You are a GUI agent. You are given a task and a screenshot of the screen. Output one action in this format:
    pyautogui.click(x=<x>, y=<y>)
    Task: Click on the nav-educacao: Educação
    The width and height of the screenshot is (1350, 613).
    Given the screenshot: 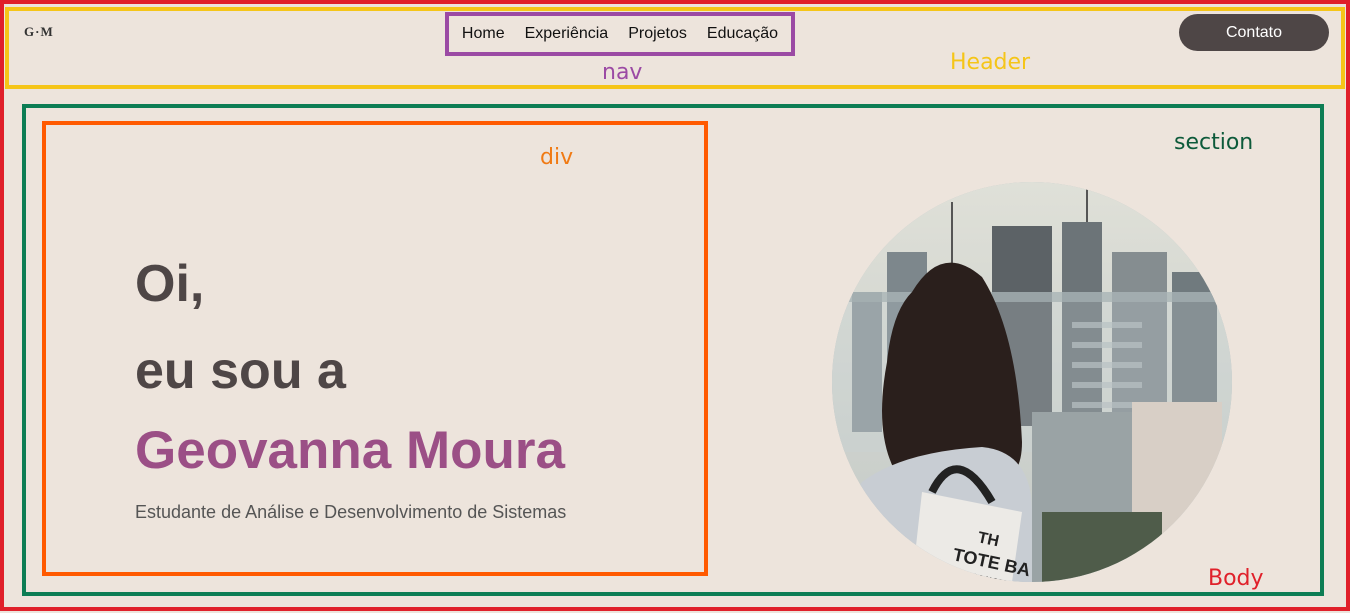 What is the action you would take?
    pyautogui.click(x=742, y=34)
    